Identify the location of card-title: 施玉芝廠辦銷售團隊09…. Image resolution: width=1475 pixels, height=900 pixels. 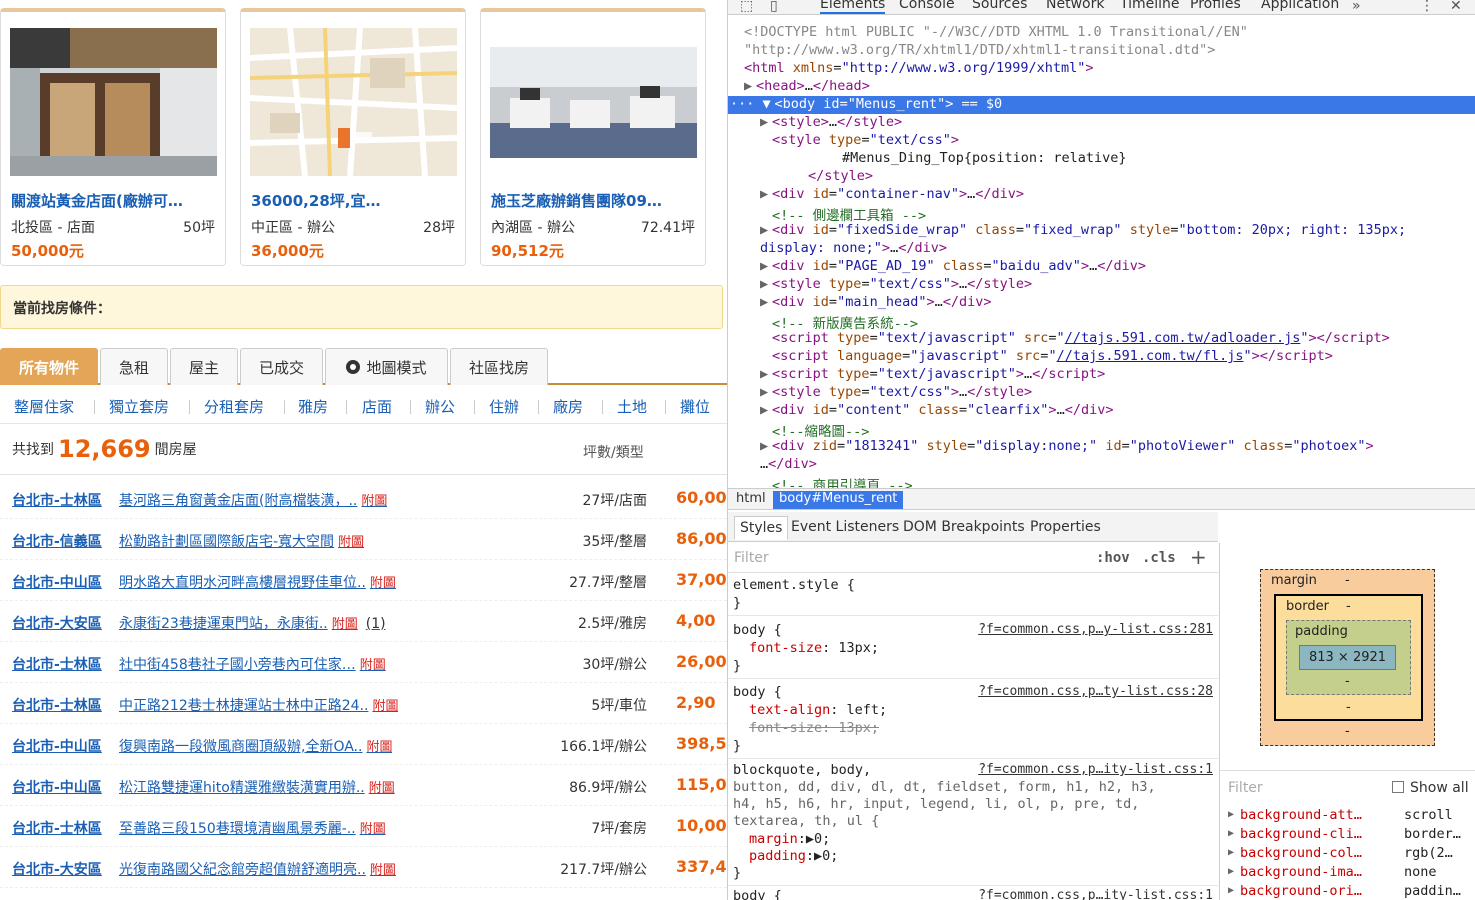
(594, 200).